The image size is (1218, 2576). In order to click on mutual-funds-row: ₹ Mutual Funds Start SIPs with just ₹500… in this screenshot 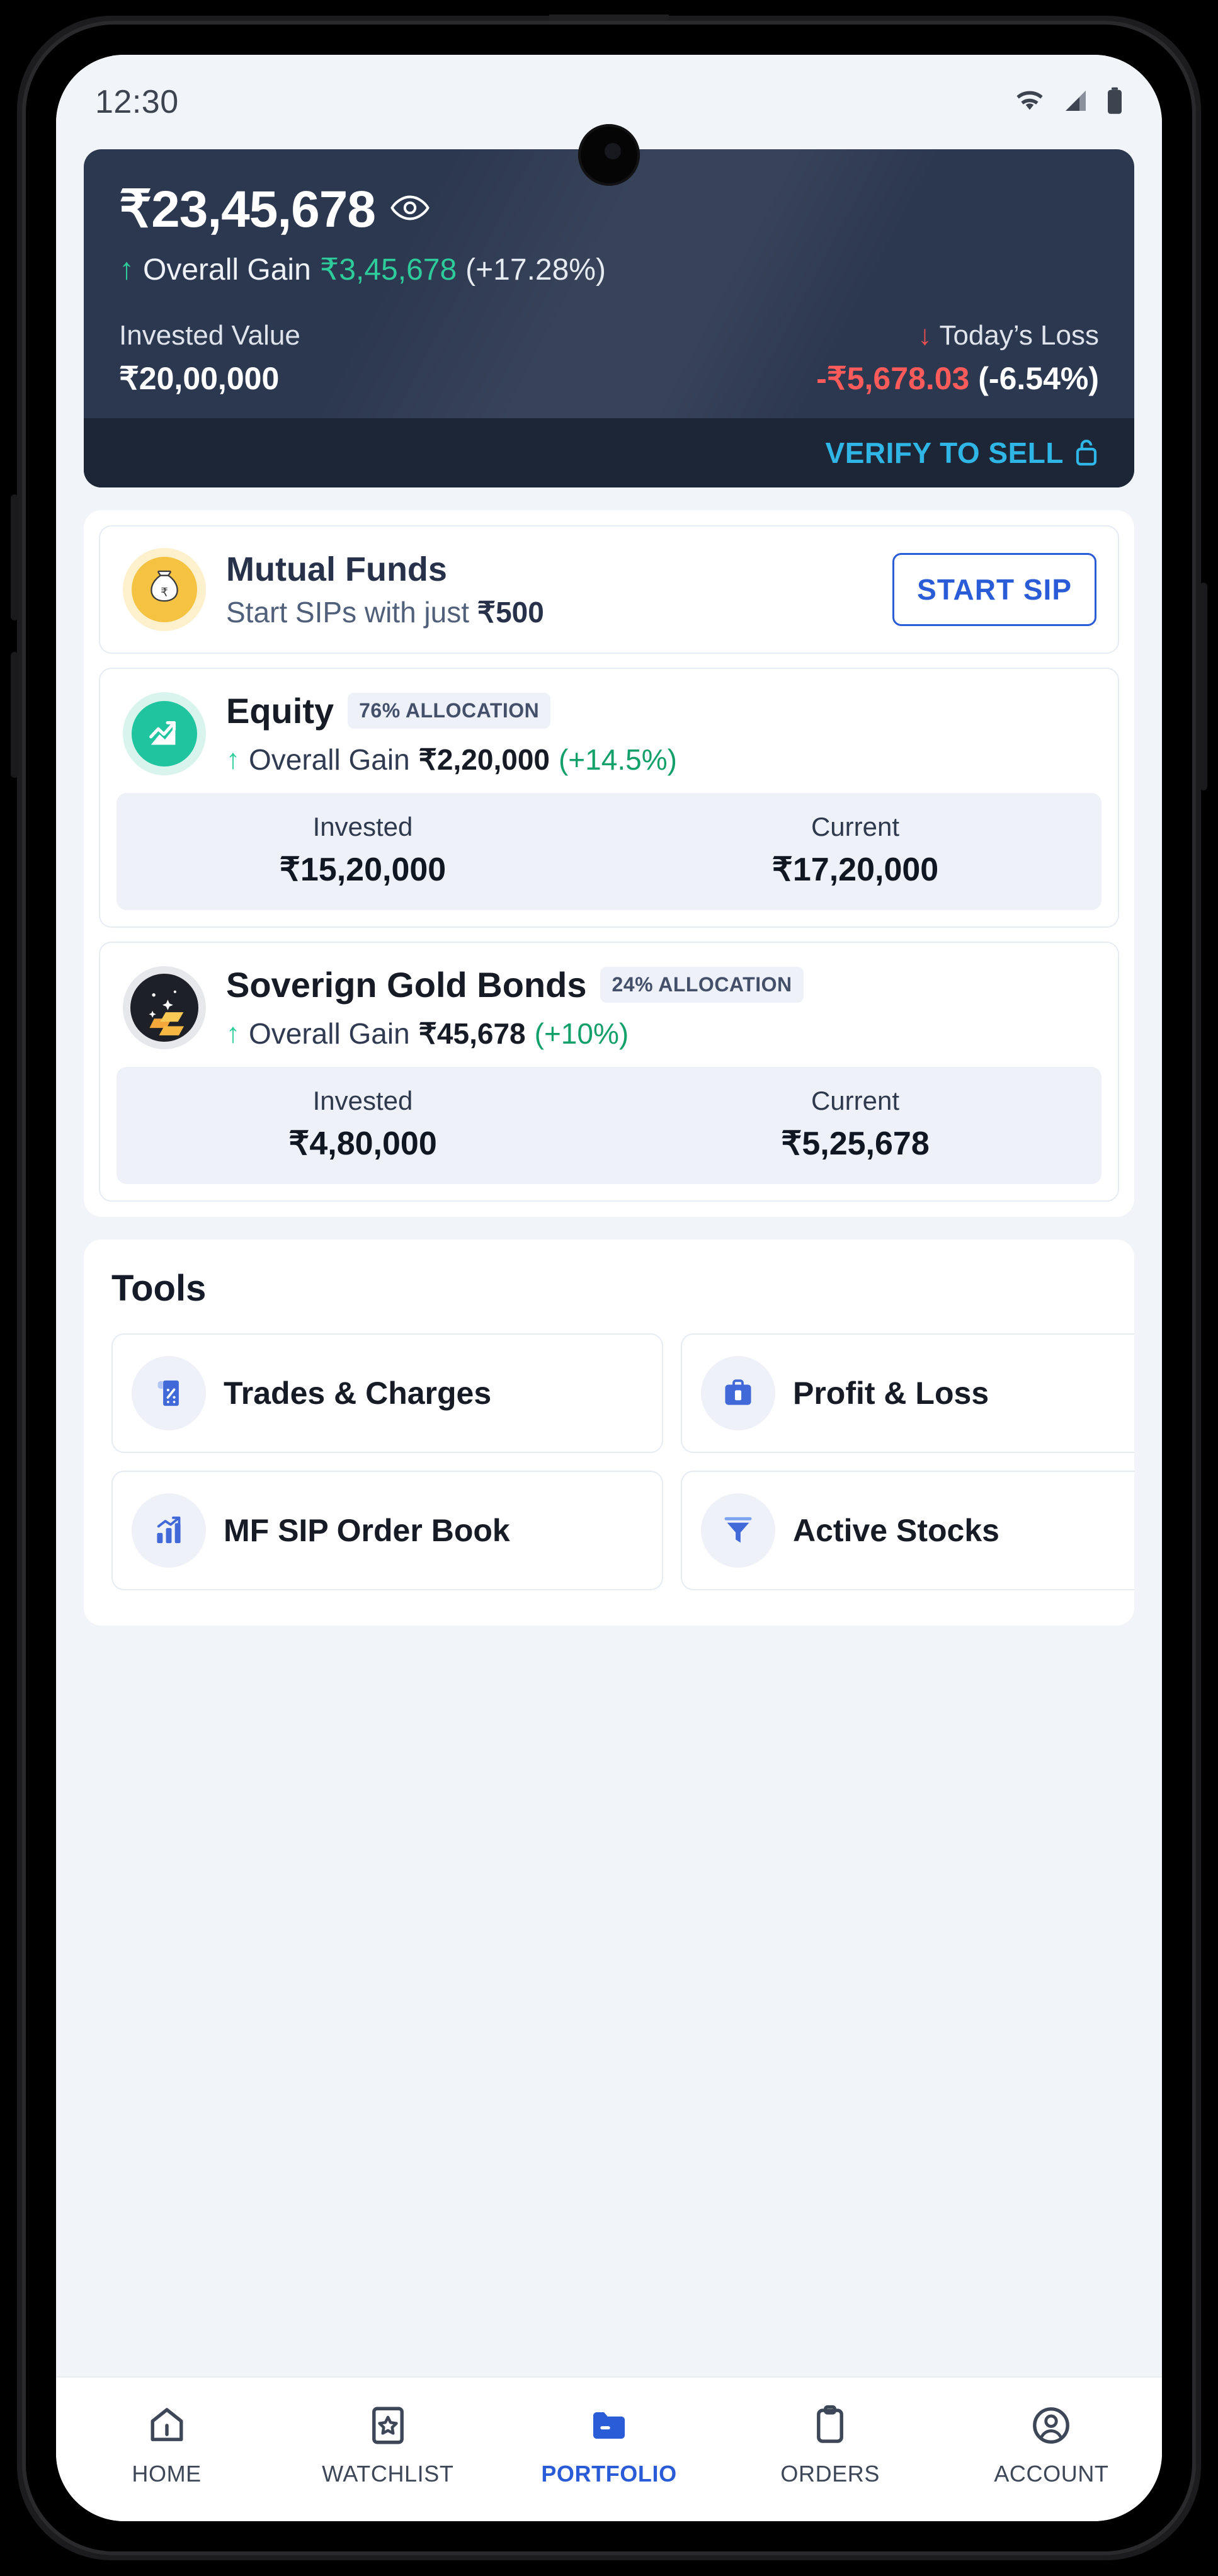, I will do `click(609, 590)`.